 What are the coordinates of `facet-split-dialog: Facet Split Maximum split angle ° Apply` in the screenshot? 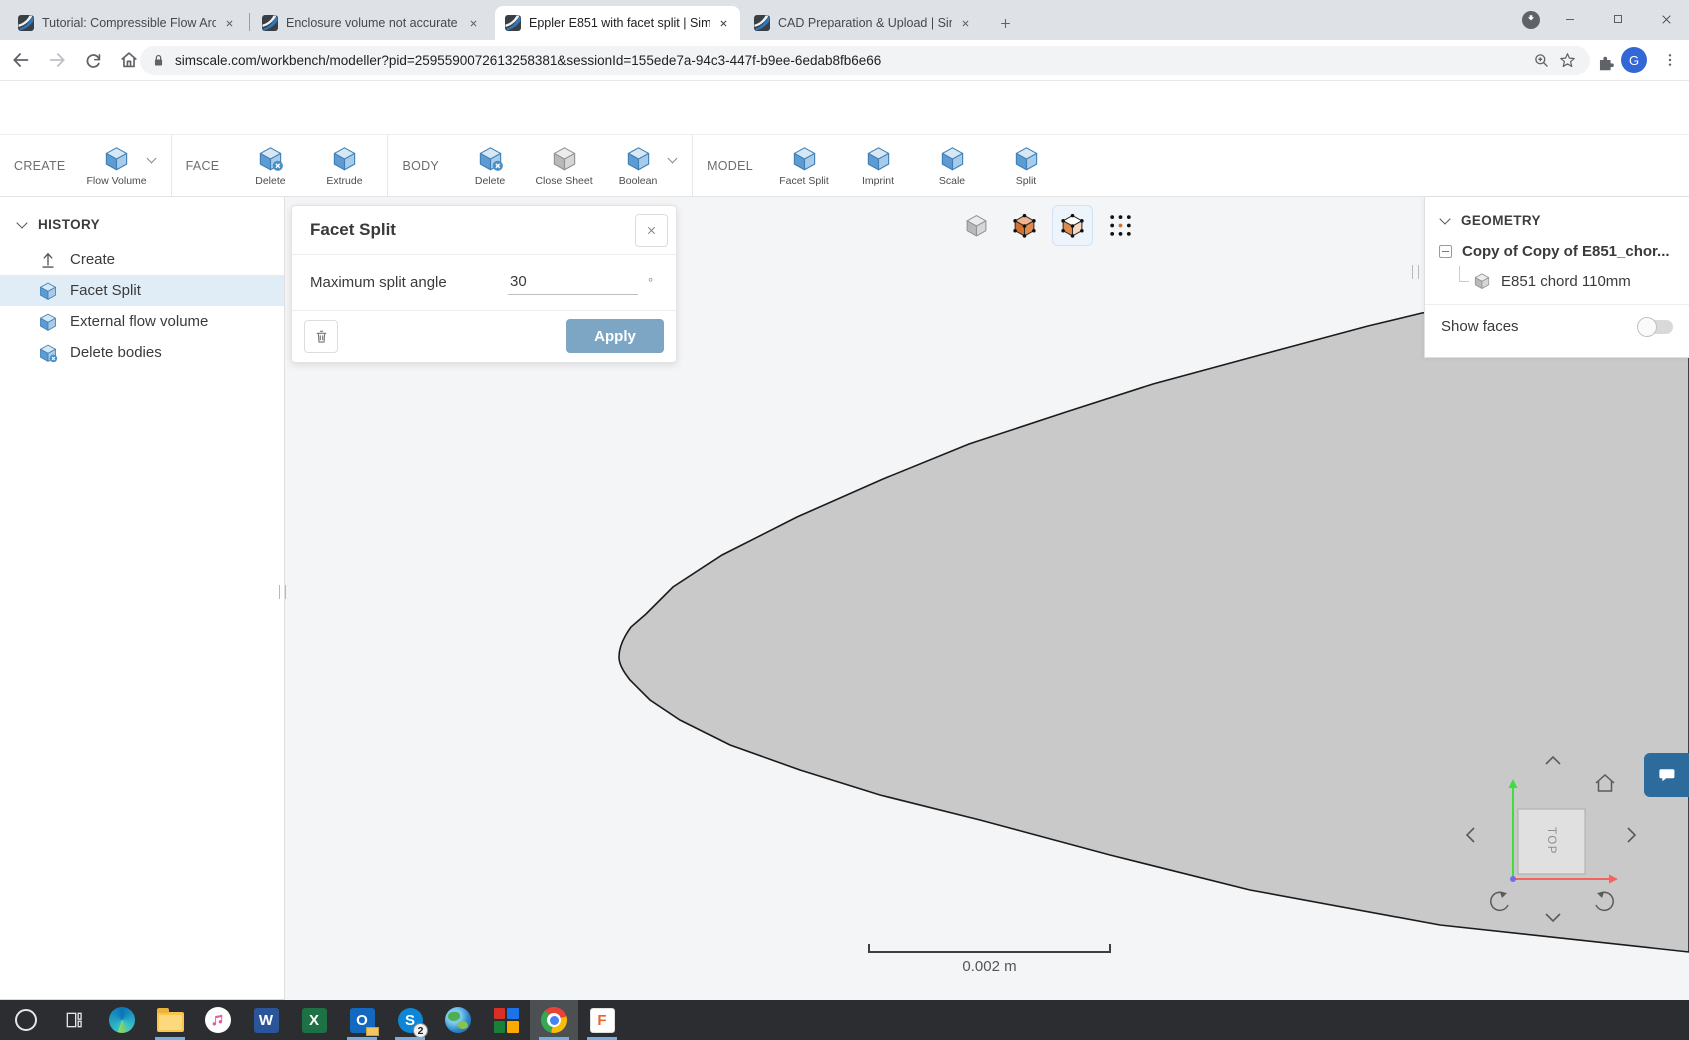 It's located at (484, 284).